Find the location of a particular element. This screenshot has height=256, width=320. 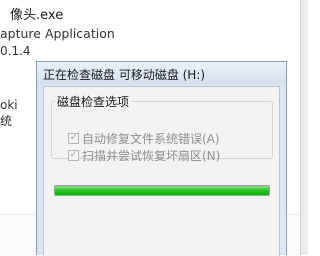

progress-fill is located at coordinates (162, 190).